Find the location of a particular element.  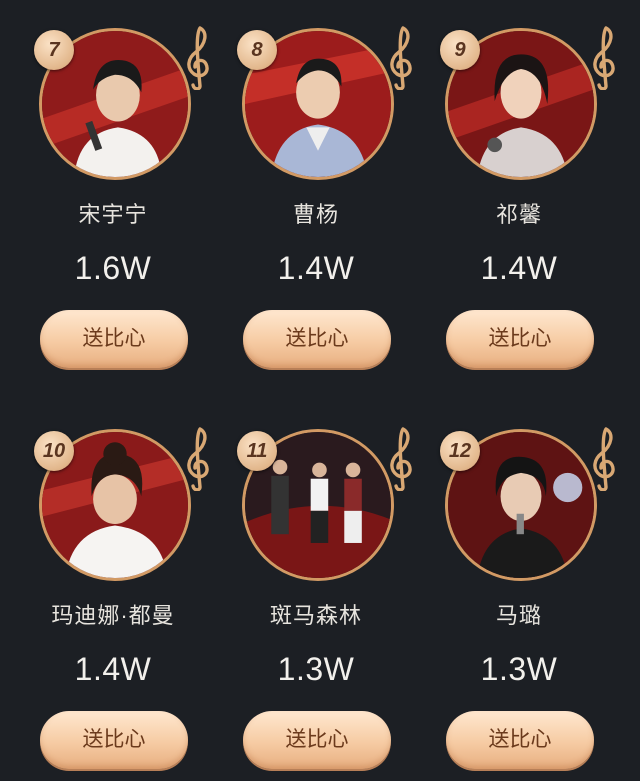

contestant-name: 马璐 is located at coordinates (518, 615).